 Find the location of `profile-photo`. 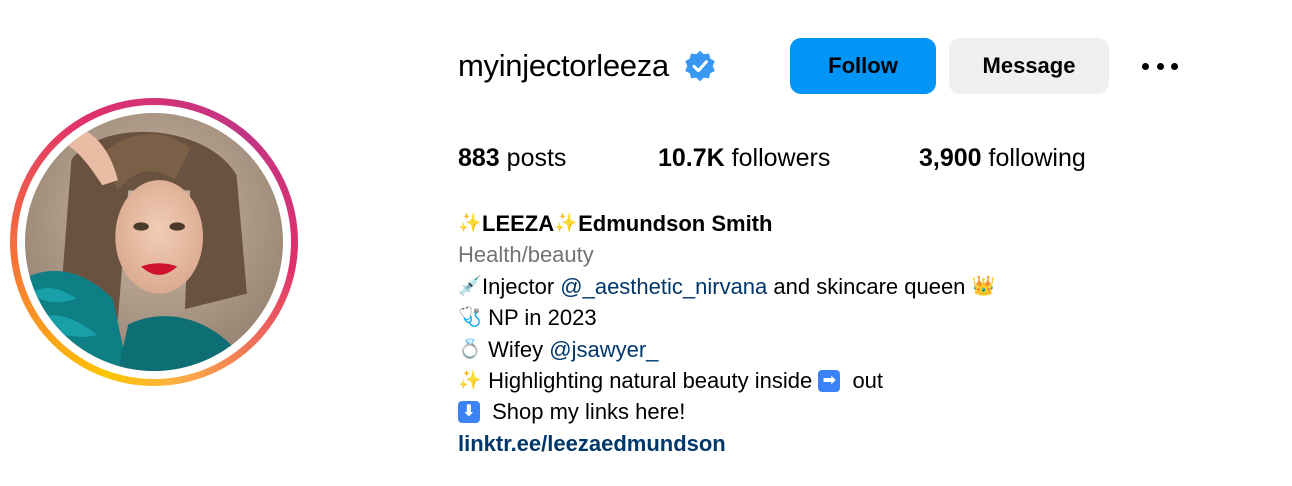

profile-photo is located at coordinates (154, 242).